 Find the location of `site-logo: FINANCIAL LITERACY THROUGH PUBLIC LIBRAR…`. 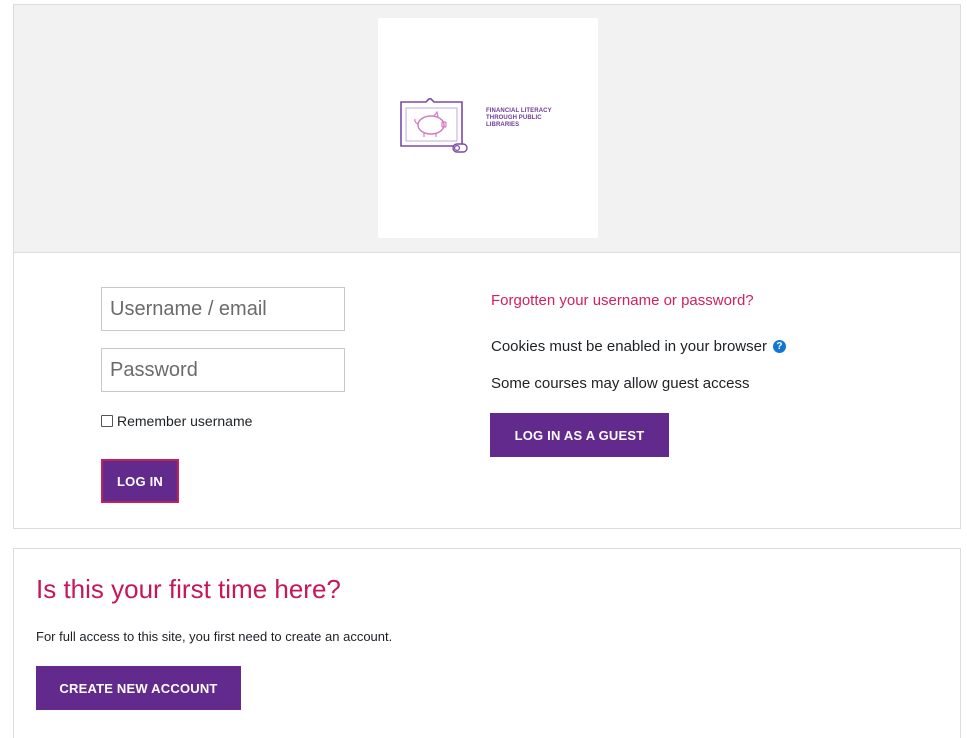

site-logo: FINANCIAL LITERACY THROUGH PUBLIC LIBRAR… is located at coordinates (488, 128).